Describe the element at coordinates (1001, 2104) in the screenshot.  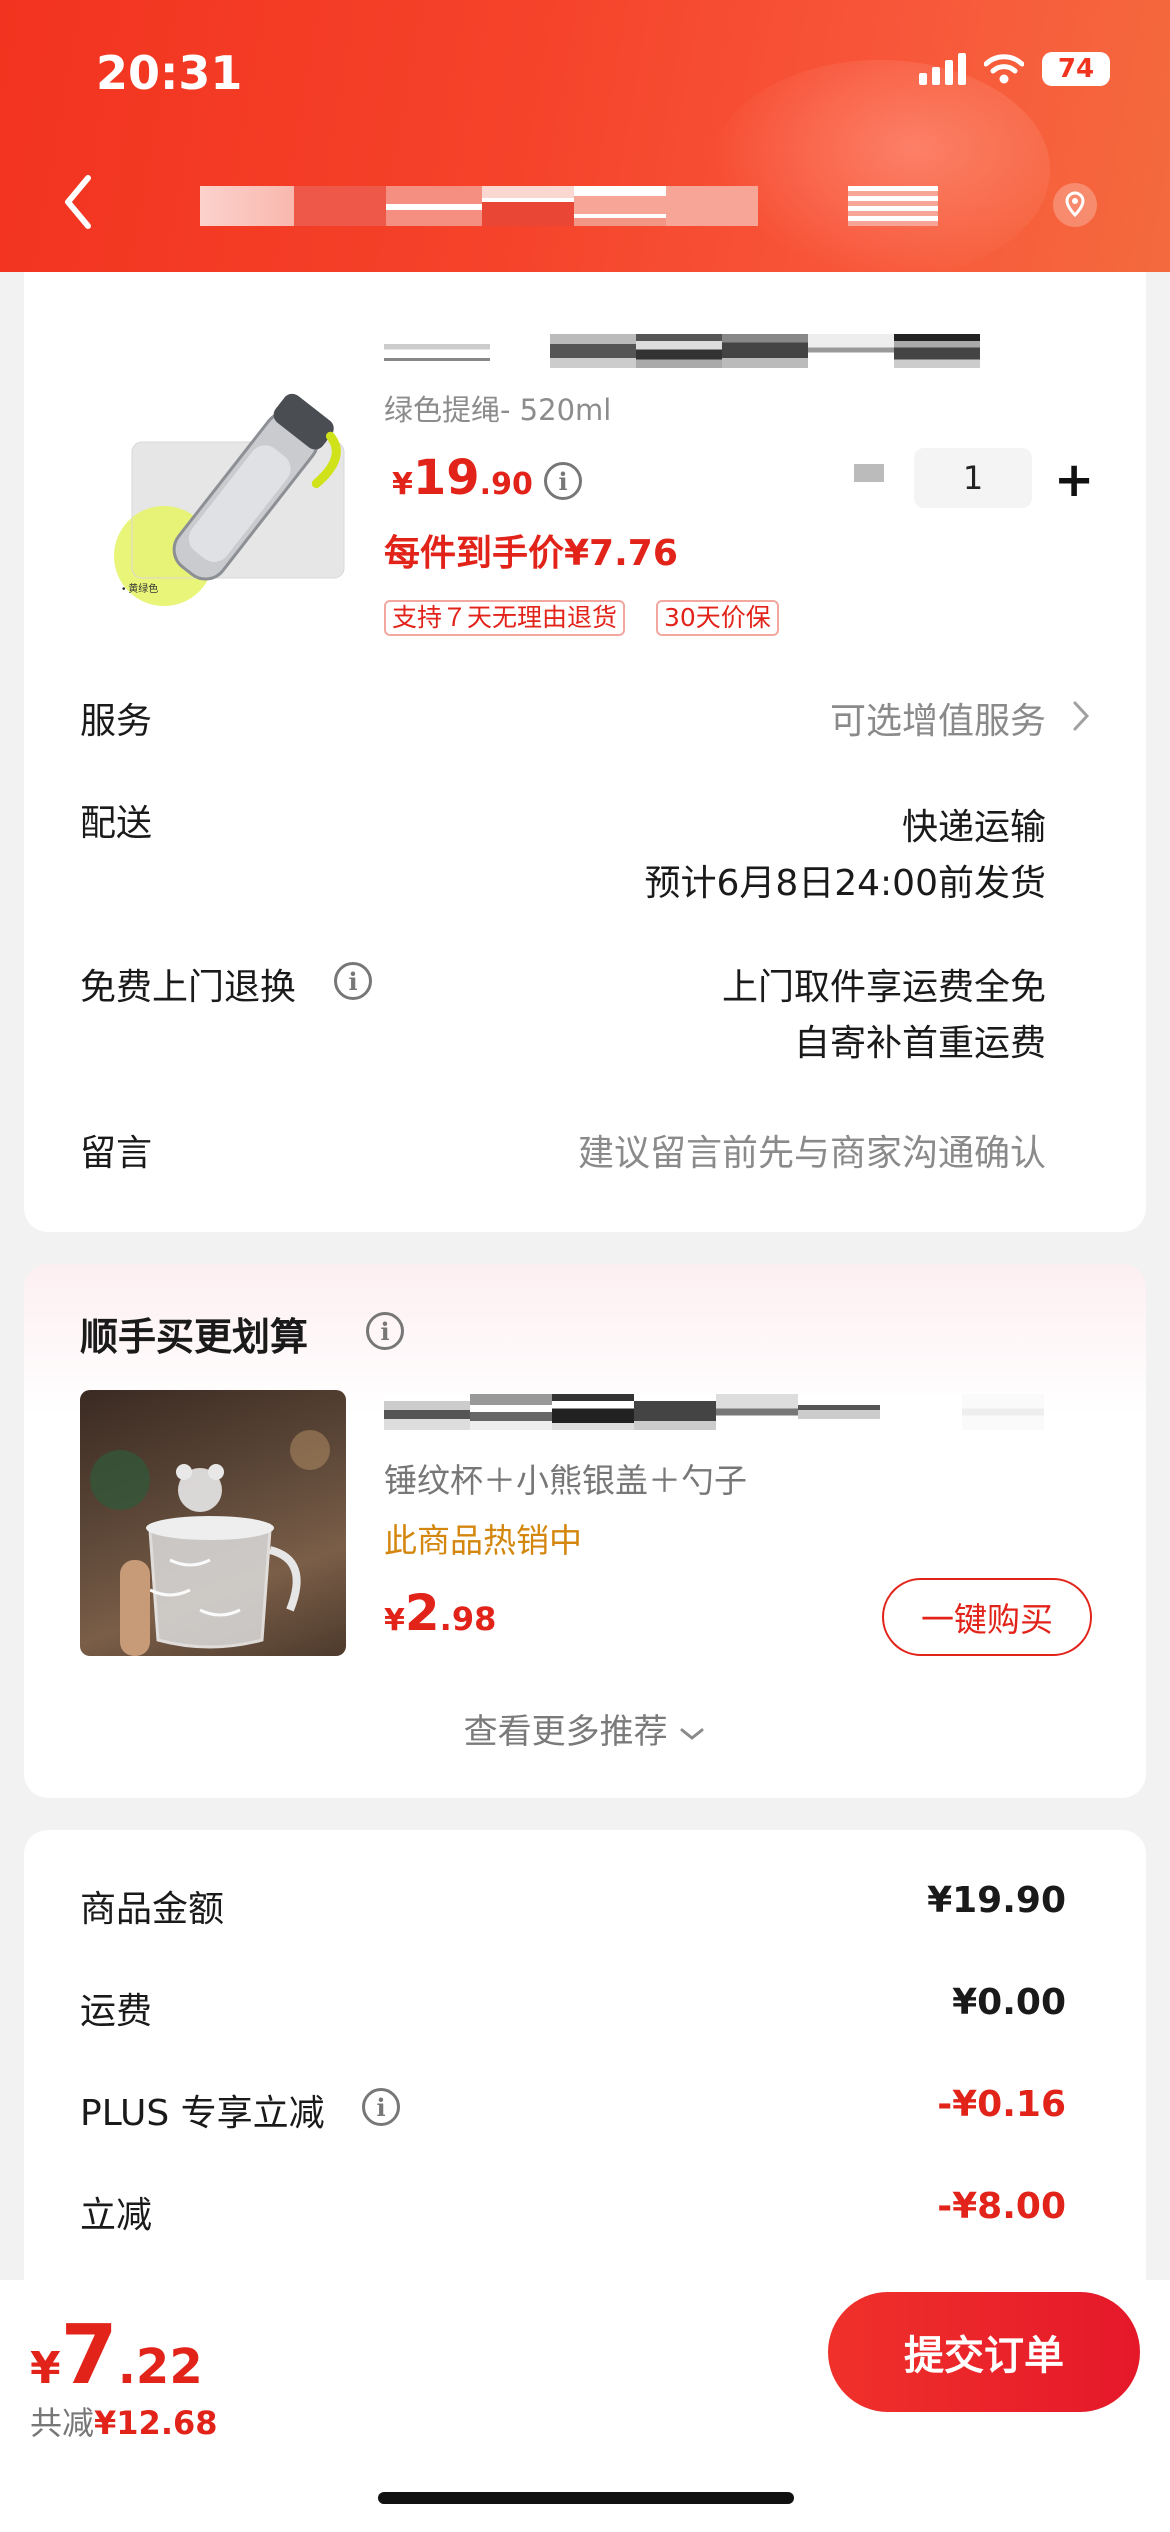
I see `plus-discount-value: -¥0.16` at that location.